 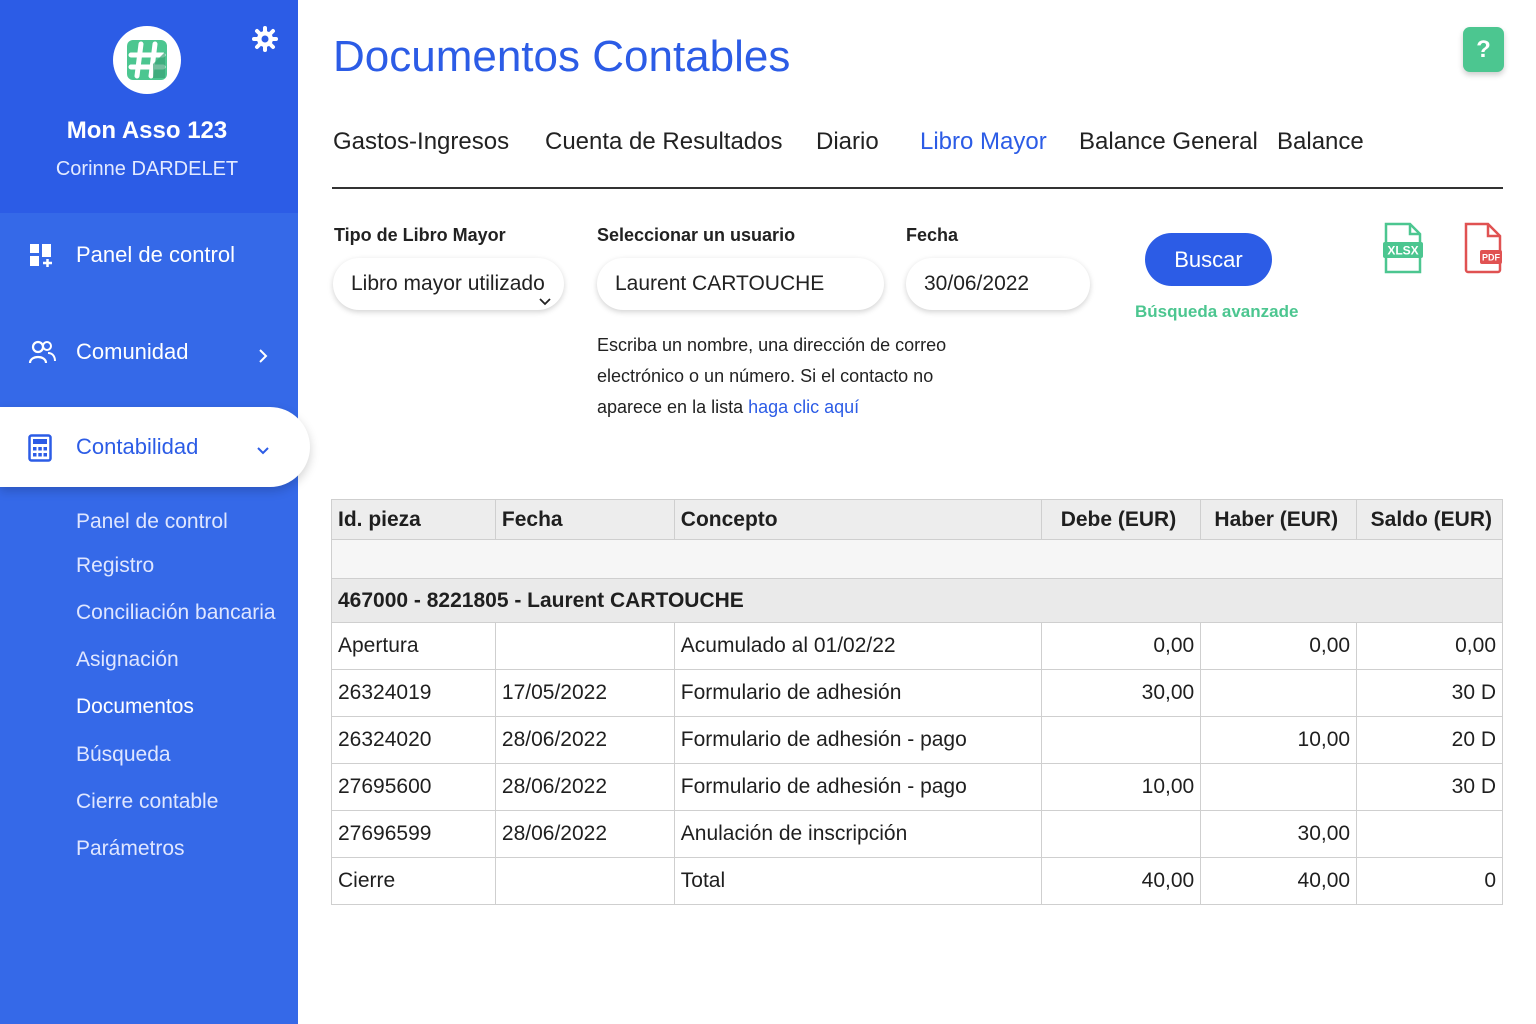 I want to click on xlsx-label: XLSX, so click(x=1402, y=251).